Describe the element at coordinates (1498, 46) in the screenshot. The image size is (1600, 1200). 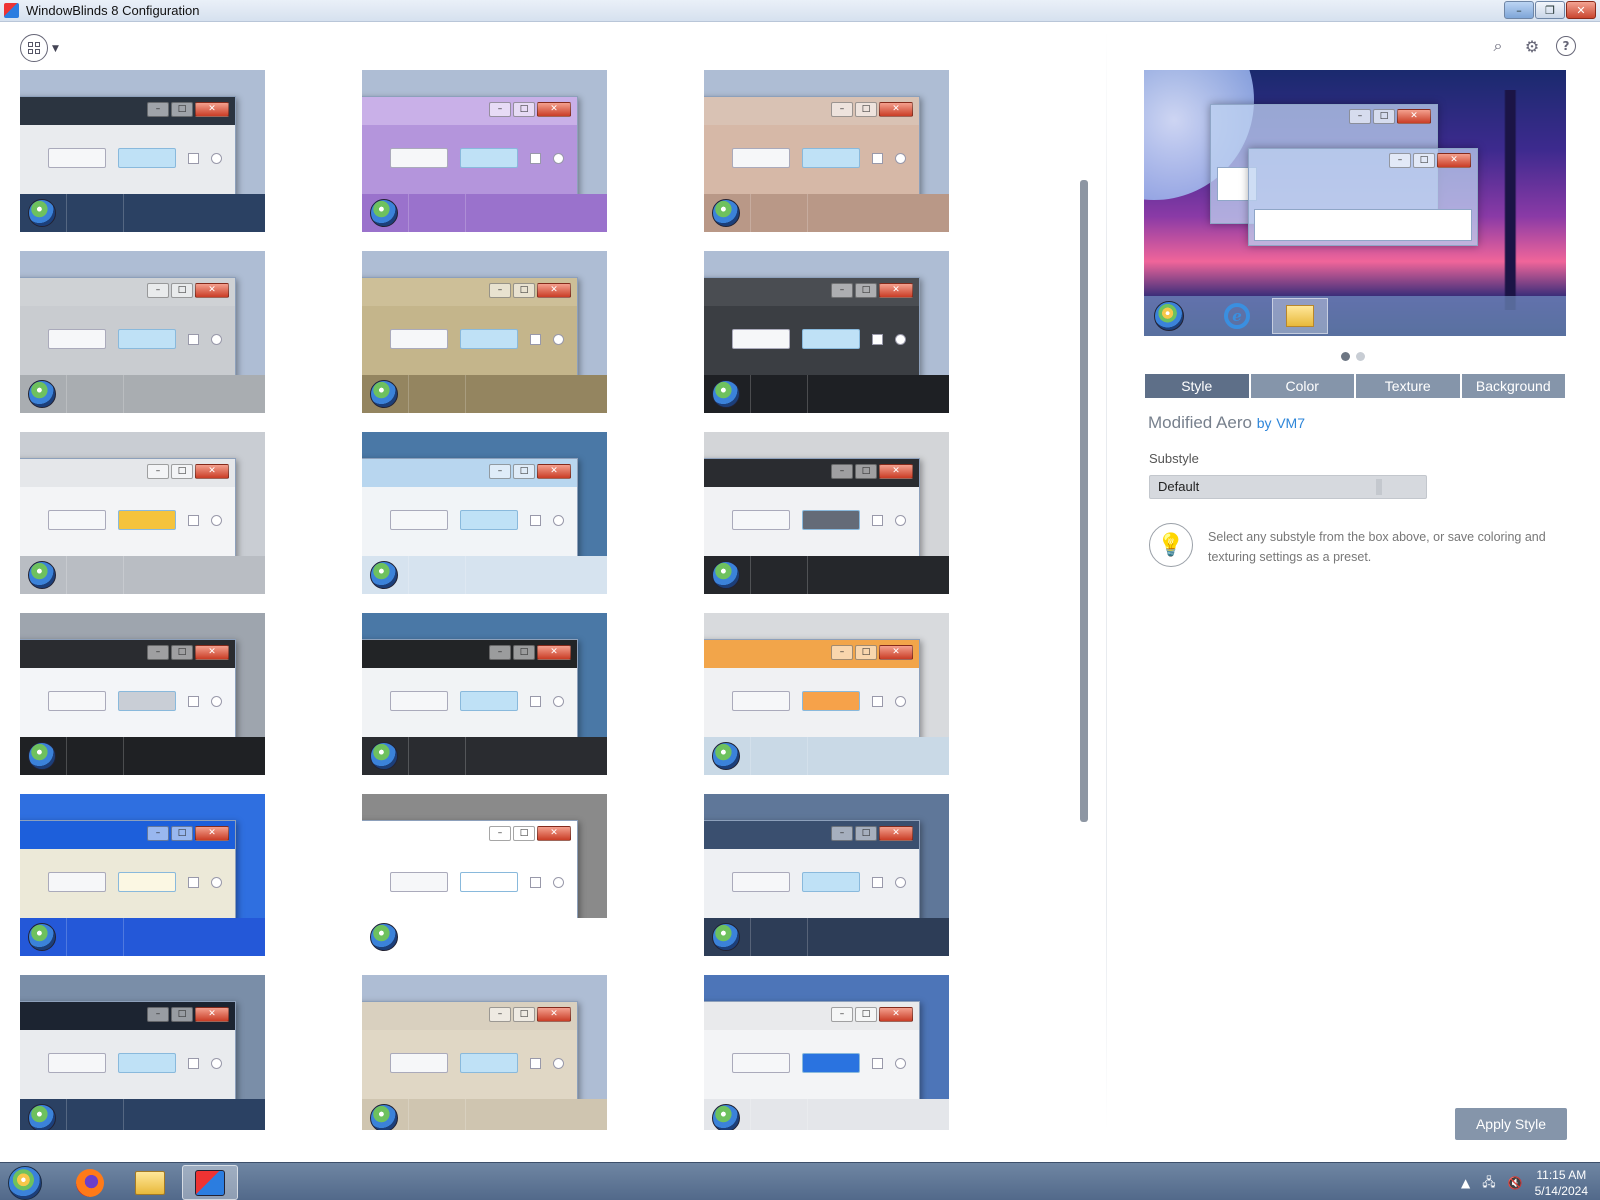
I see `search-icon: ⌕` at that location.